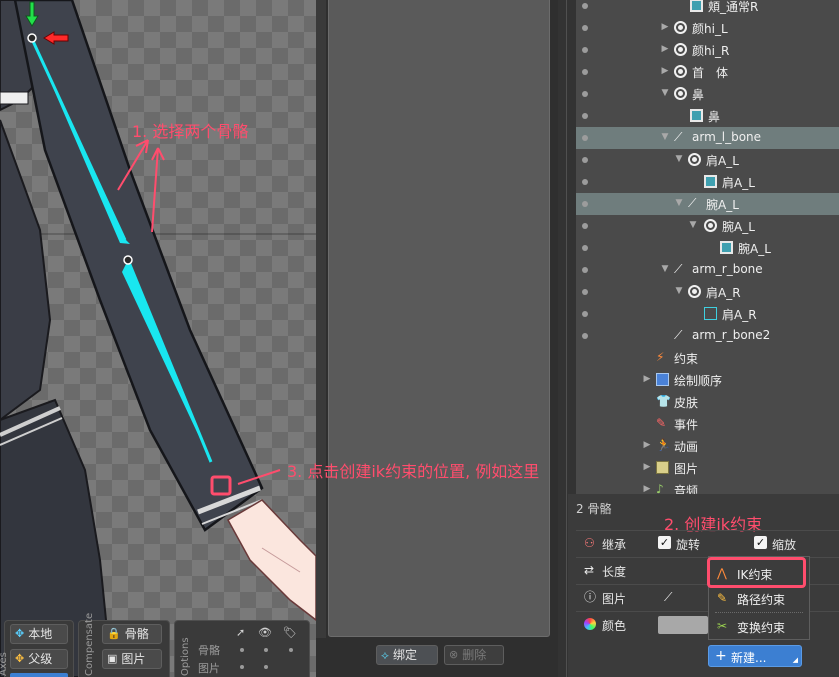 The width and height of the screenshot is (839, 677). Describe the element at coordinates (759, 627) in the screenshot. I see `transform-constraint-item: ✂ 变换约束` at that location.